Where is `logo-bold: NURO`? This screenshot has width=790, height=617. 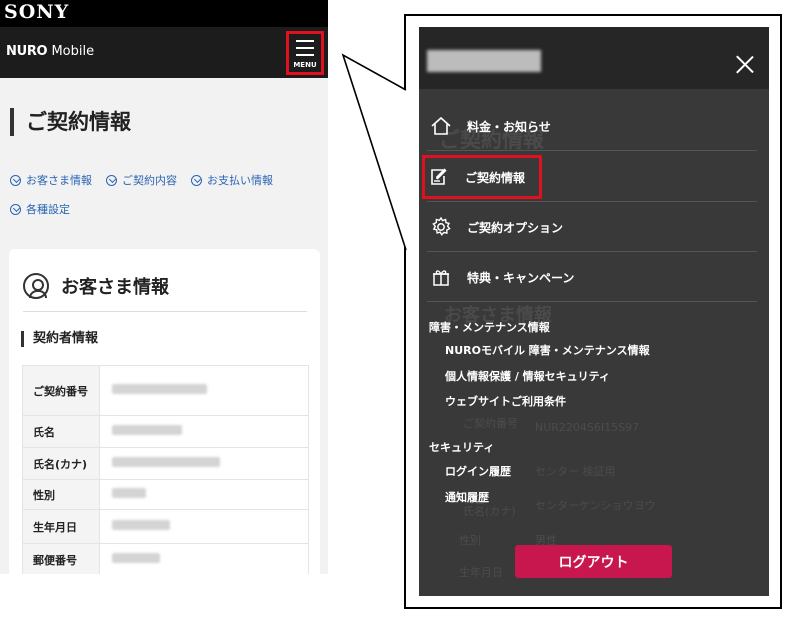 logo-bold: NURO is located at coordinates (27, 51).